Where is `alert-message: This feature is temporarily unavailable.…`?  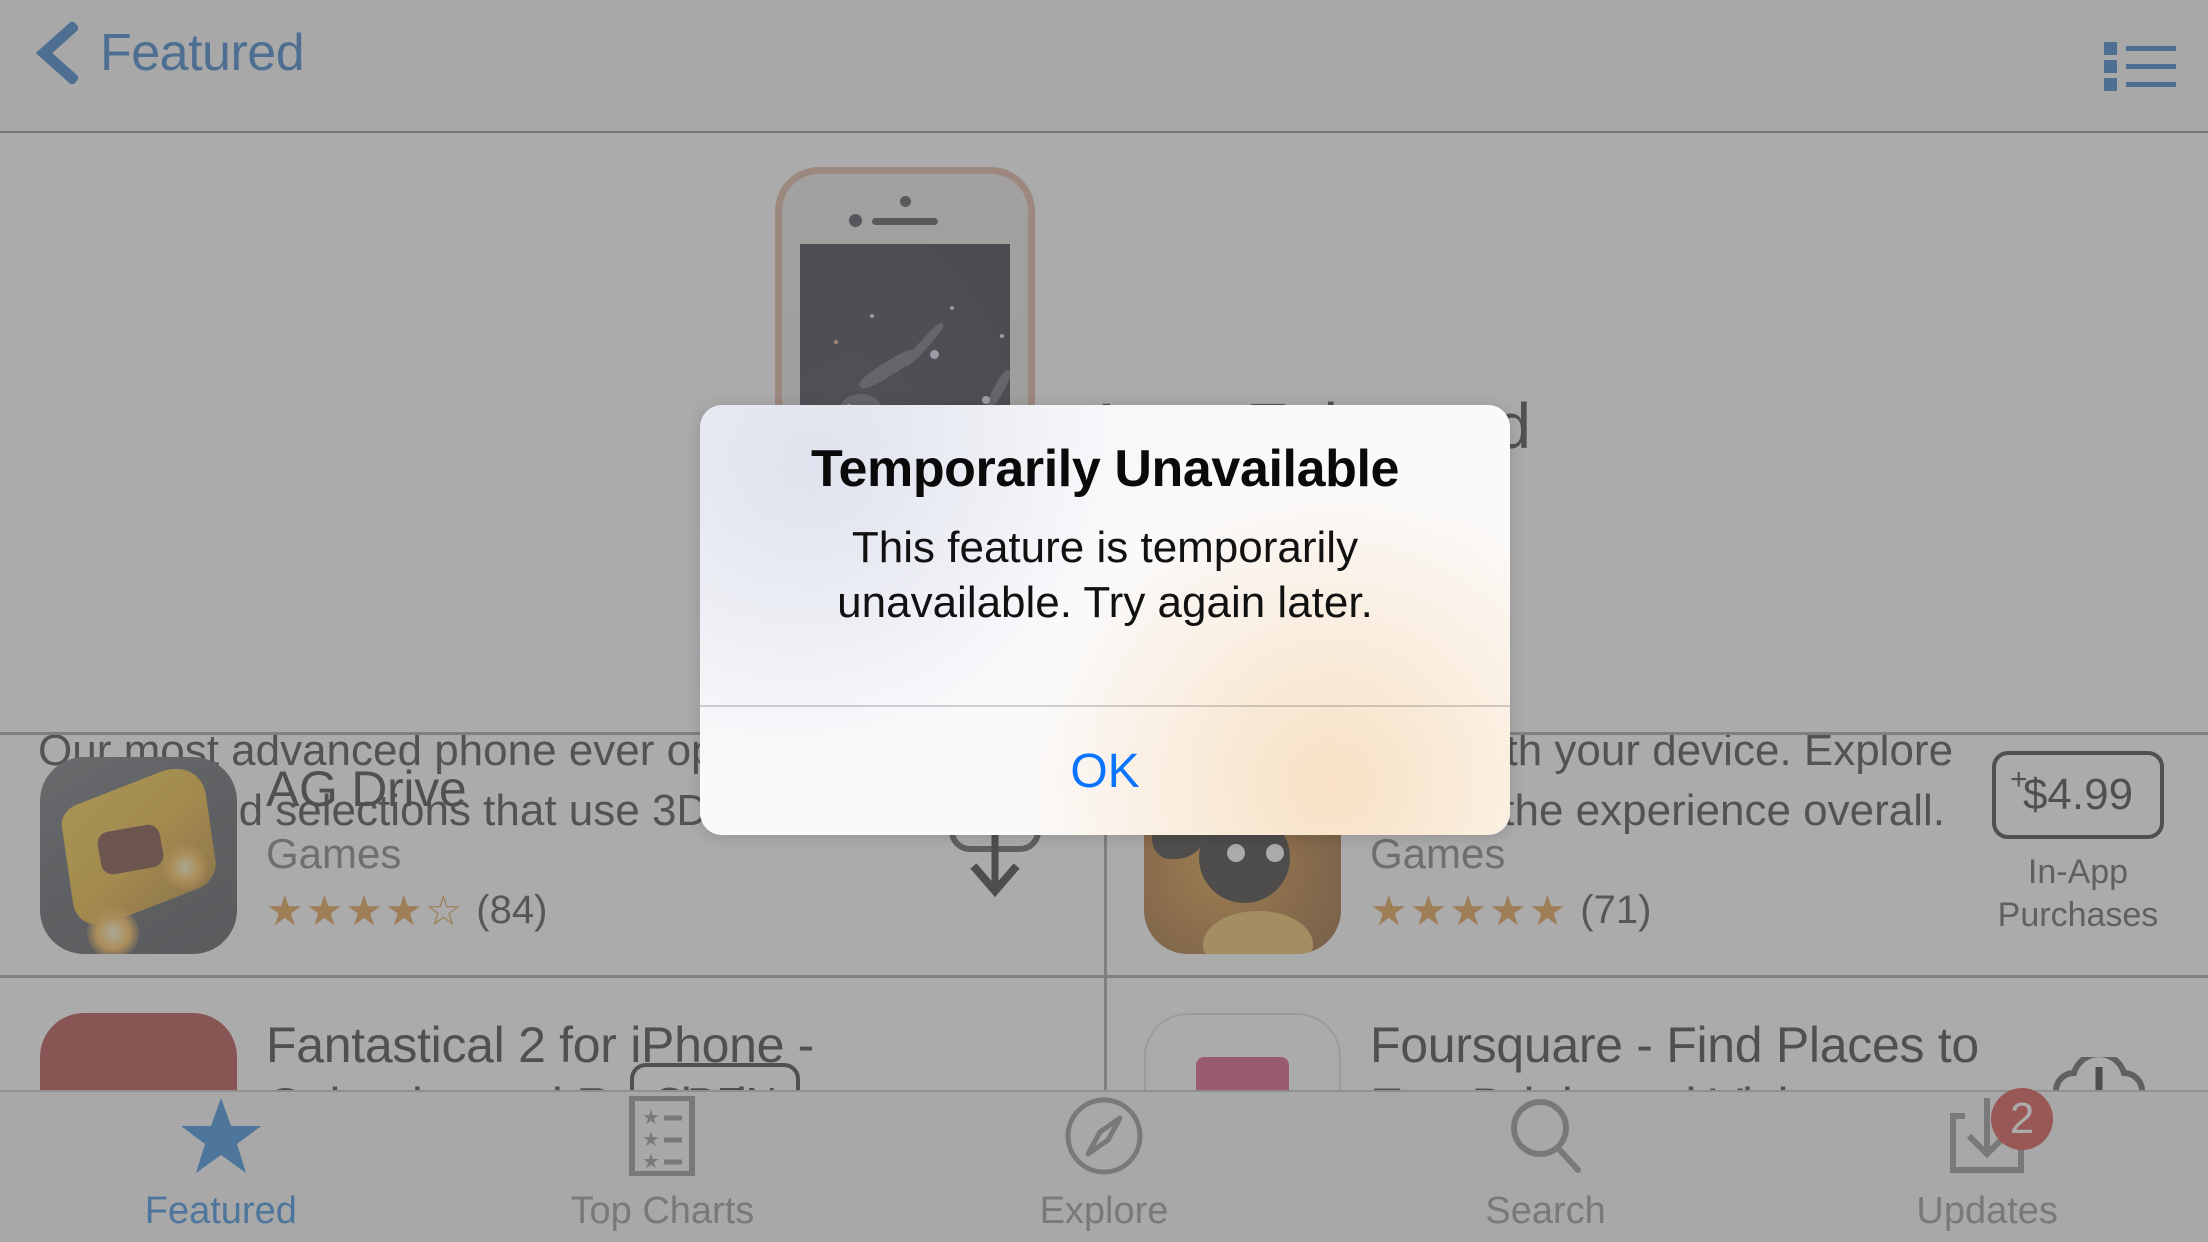 alert-message: This feature is temporarily unavailable.… is located at coordinates (1105, 575).